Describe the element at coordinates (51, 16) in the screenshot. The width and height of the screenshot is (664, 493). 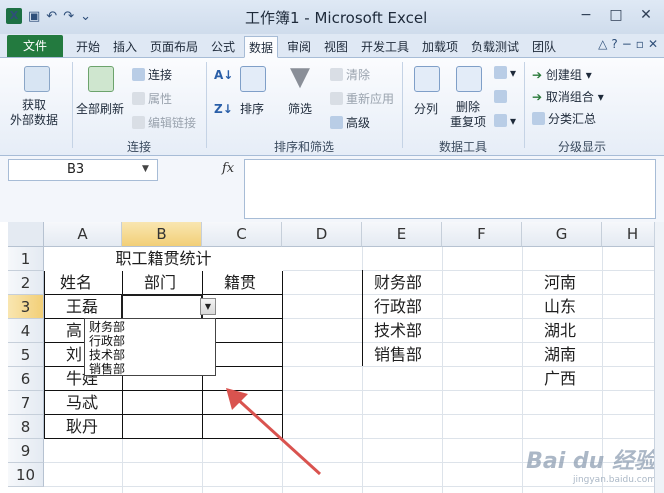
I see `undo-icon: ↶` at that location.